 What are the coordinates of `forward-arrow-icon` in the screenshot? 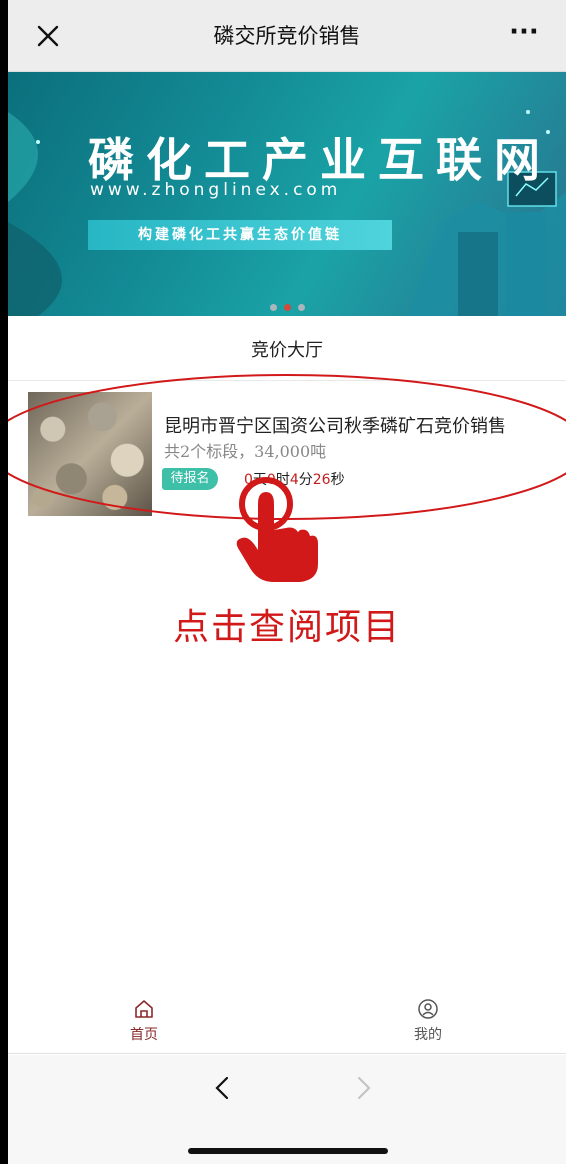 It's located at (364, 1088).